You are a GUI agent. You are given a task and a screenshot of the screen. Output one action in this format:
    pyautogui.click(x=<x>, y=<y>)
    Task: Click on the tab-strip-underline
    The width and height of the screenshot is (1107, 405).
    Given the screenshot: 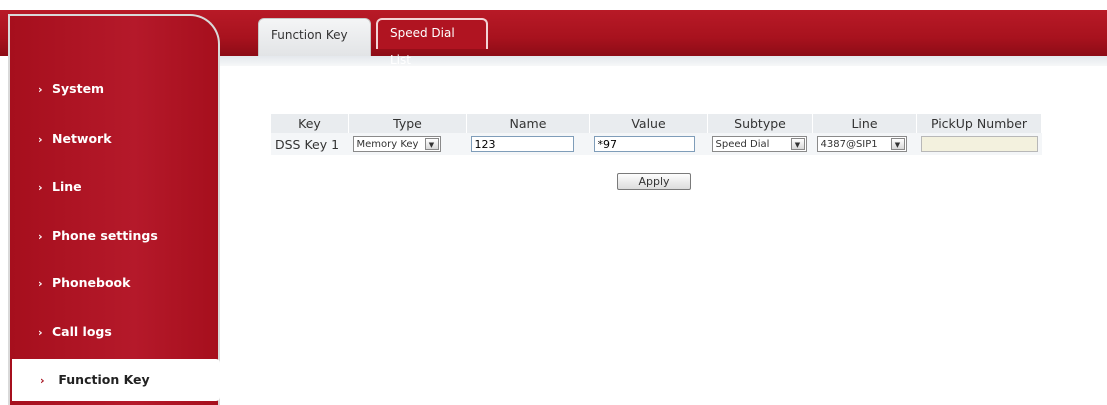 What is the action you would take?
    pyautogui.click(x=663, y=61)
    